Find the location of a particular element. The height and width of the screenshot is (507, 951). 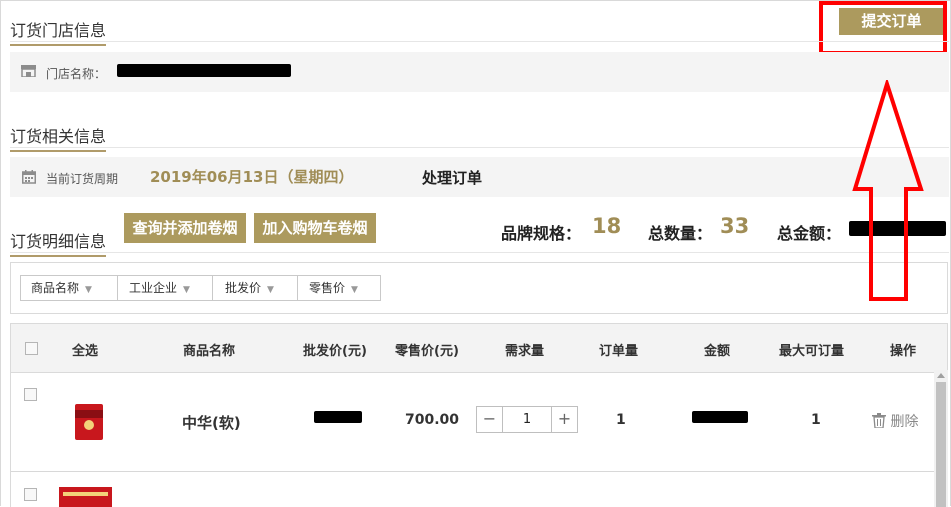

demand-input: 1 is located at coordinates (527, 419).